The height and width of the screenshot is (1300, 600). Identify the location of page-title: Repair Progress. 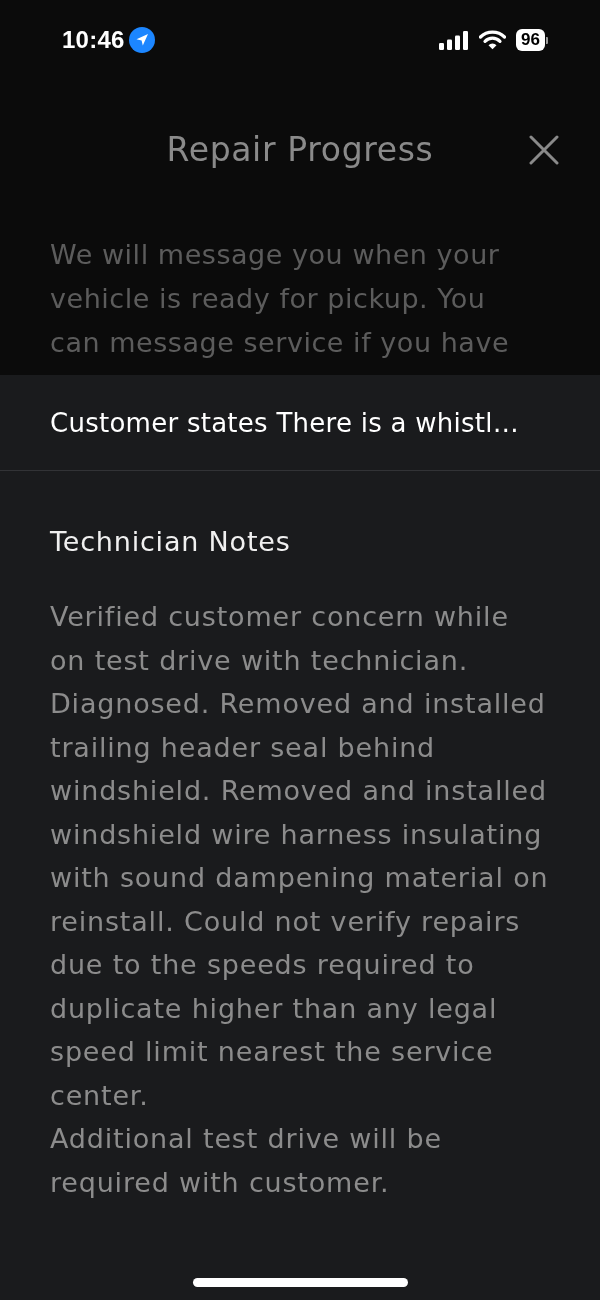
(300, 150).